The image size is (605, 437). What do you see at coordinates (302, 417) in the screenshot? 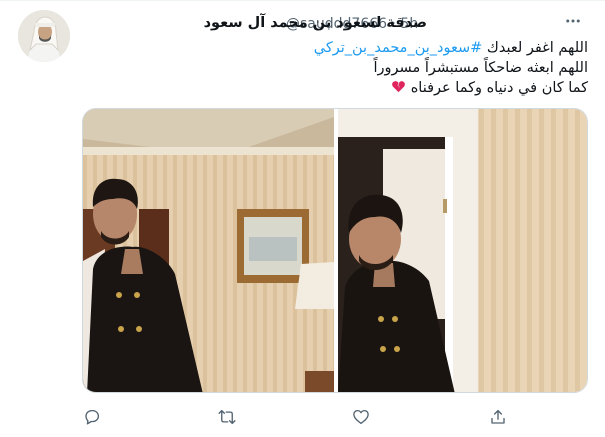
I see `tweet-actions` at bounding box center [302, 417].